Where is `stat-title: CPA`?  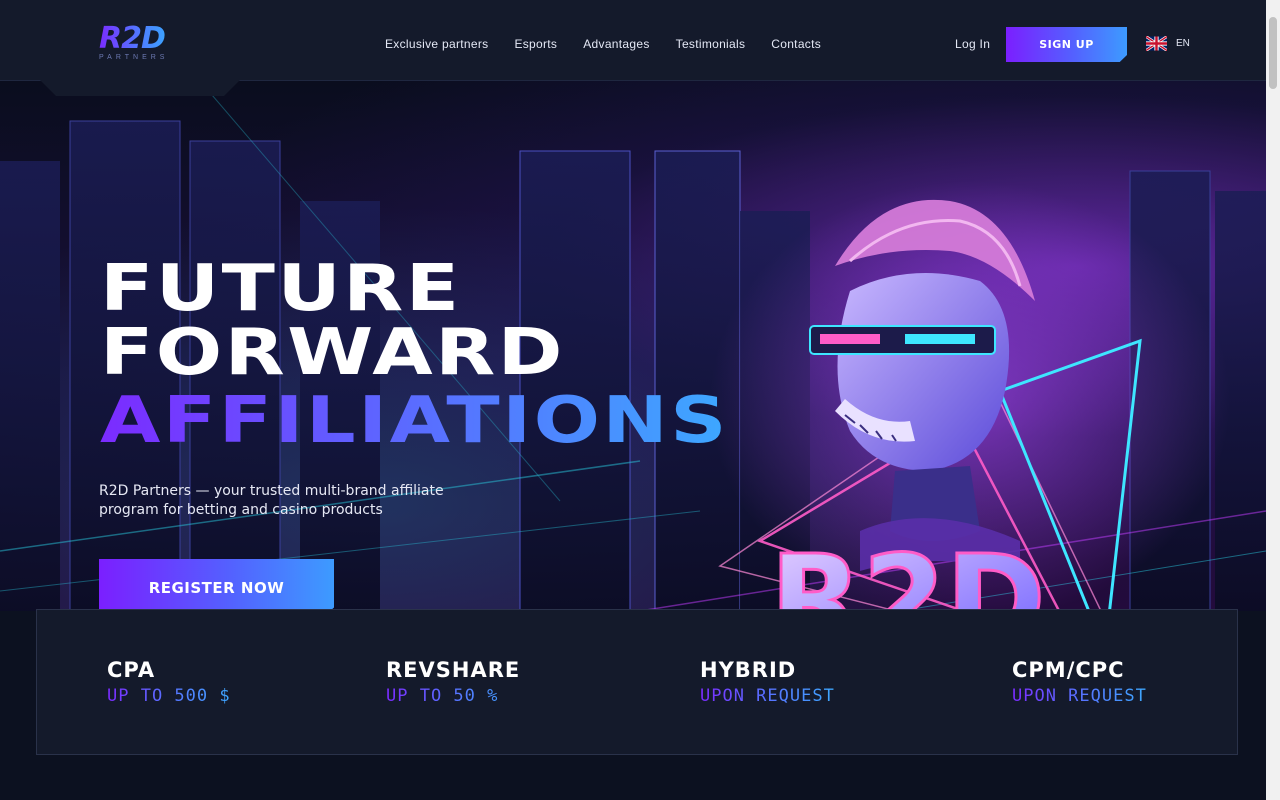
stat-title: CPA is located at coordinates (131, 670).